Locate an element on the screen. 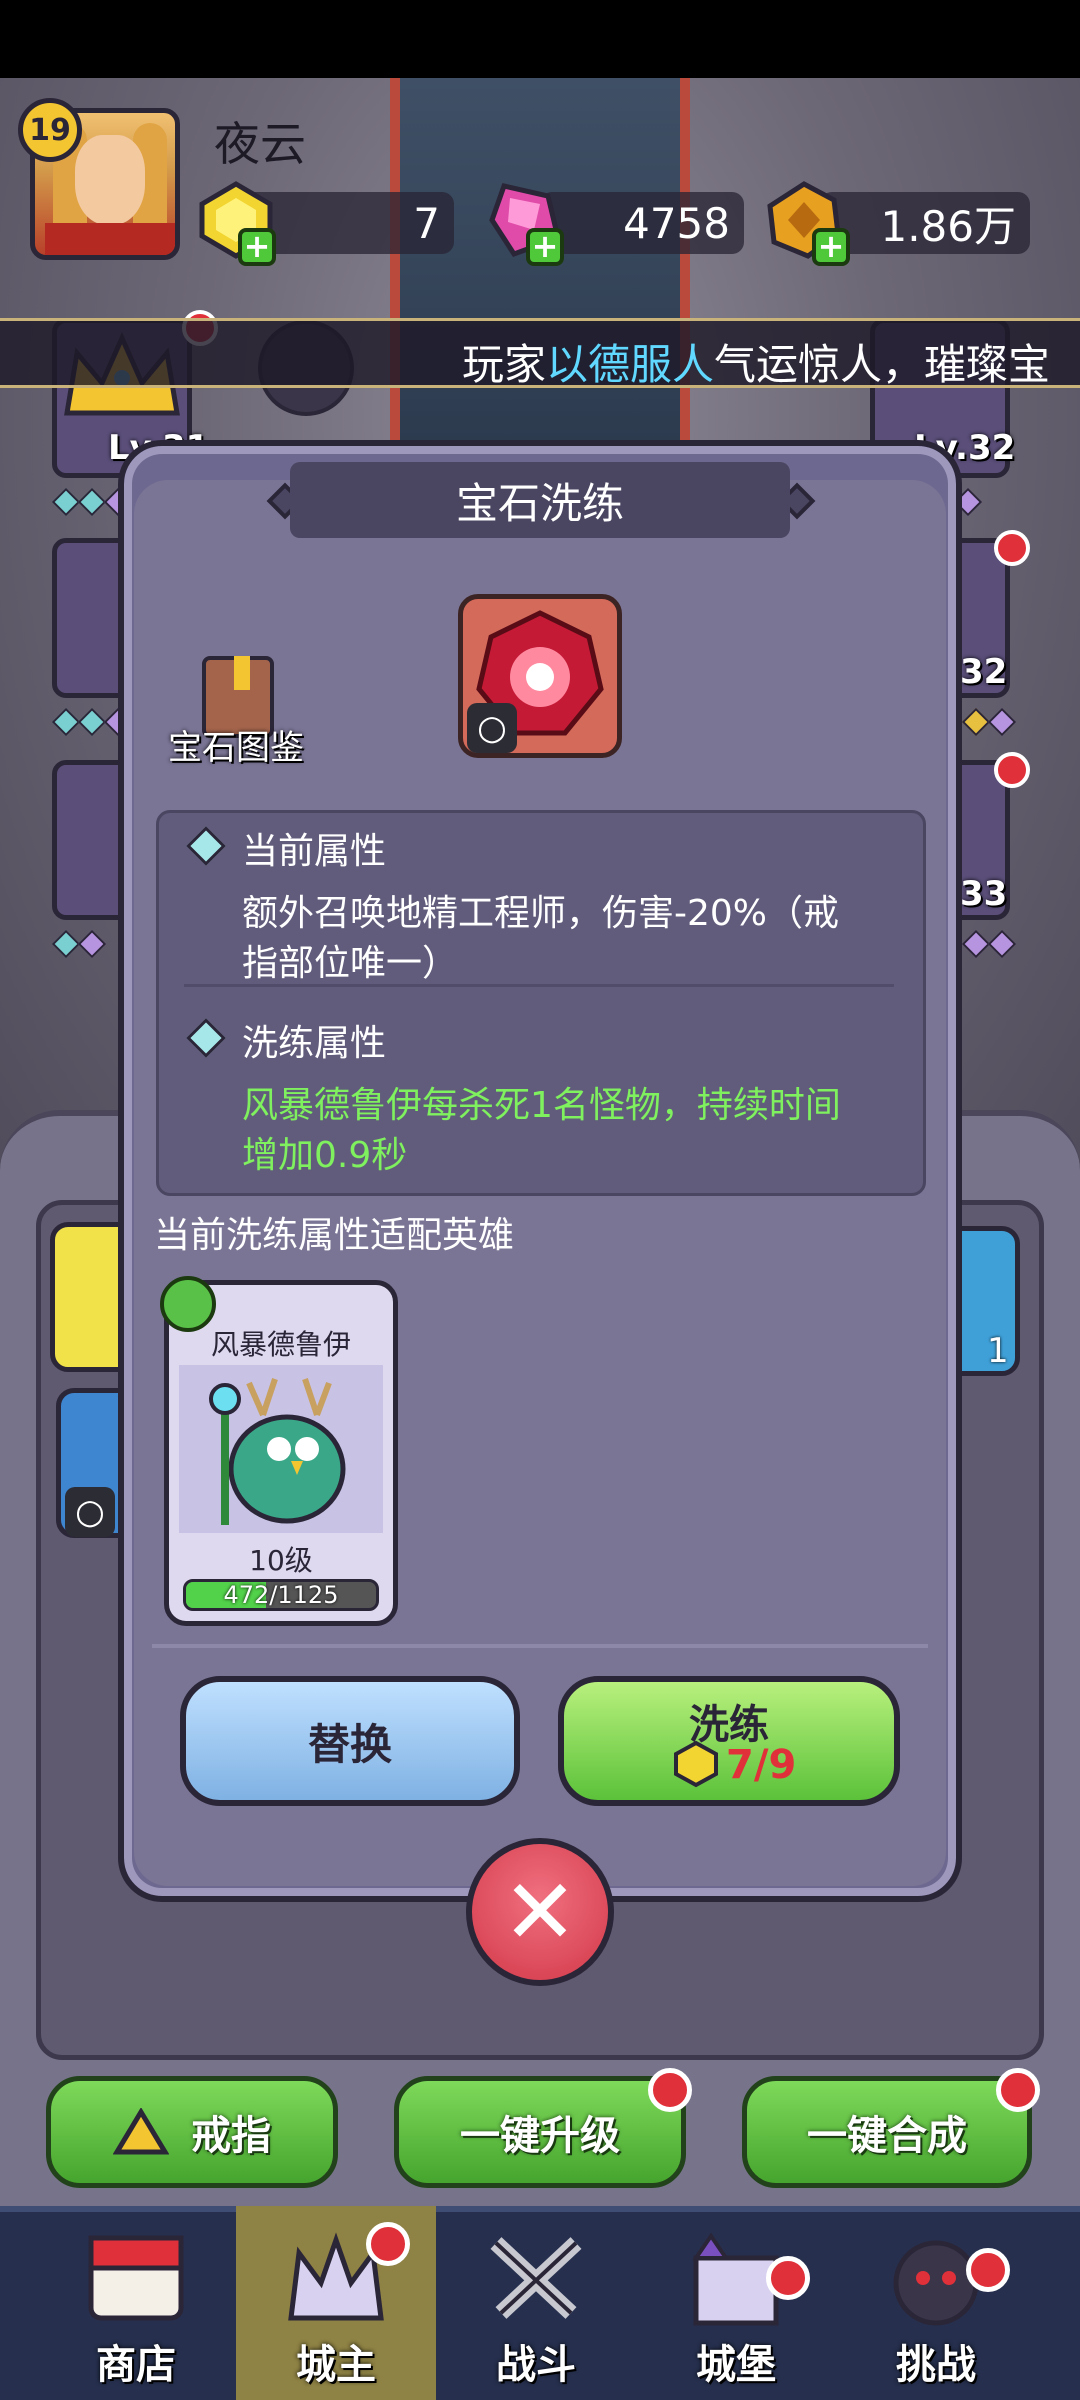 The height and width of the screenshot is (2400, 1080). carpet-decoration is located at coordinates (540, 268).